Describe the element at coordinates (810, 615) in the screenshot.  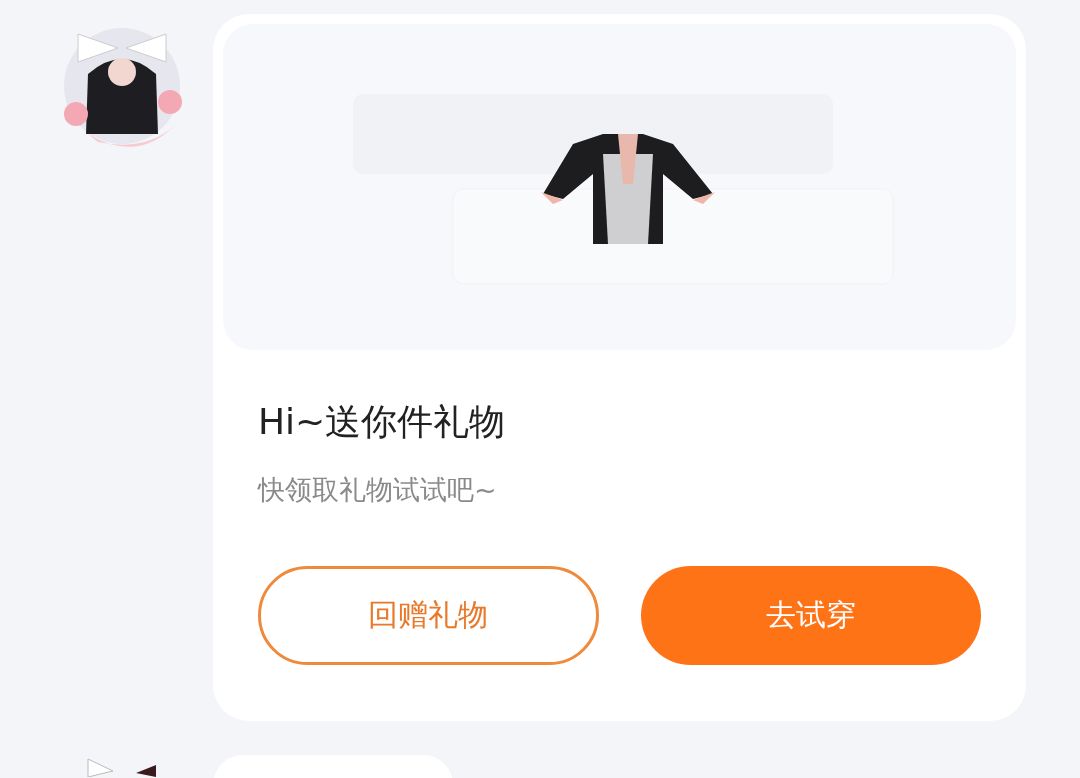
I see `try-on-button: 去试穿` at that location.